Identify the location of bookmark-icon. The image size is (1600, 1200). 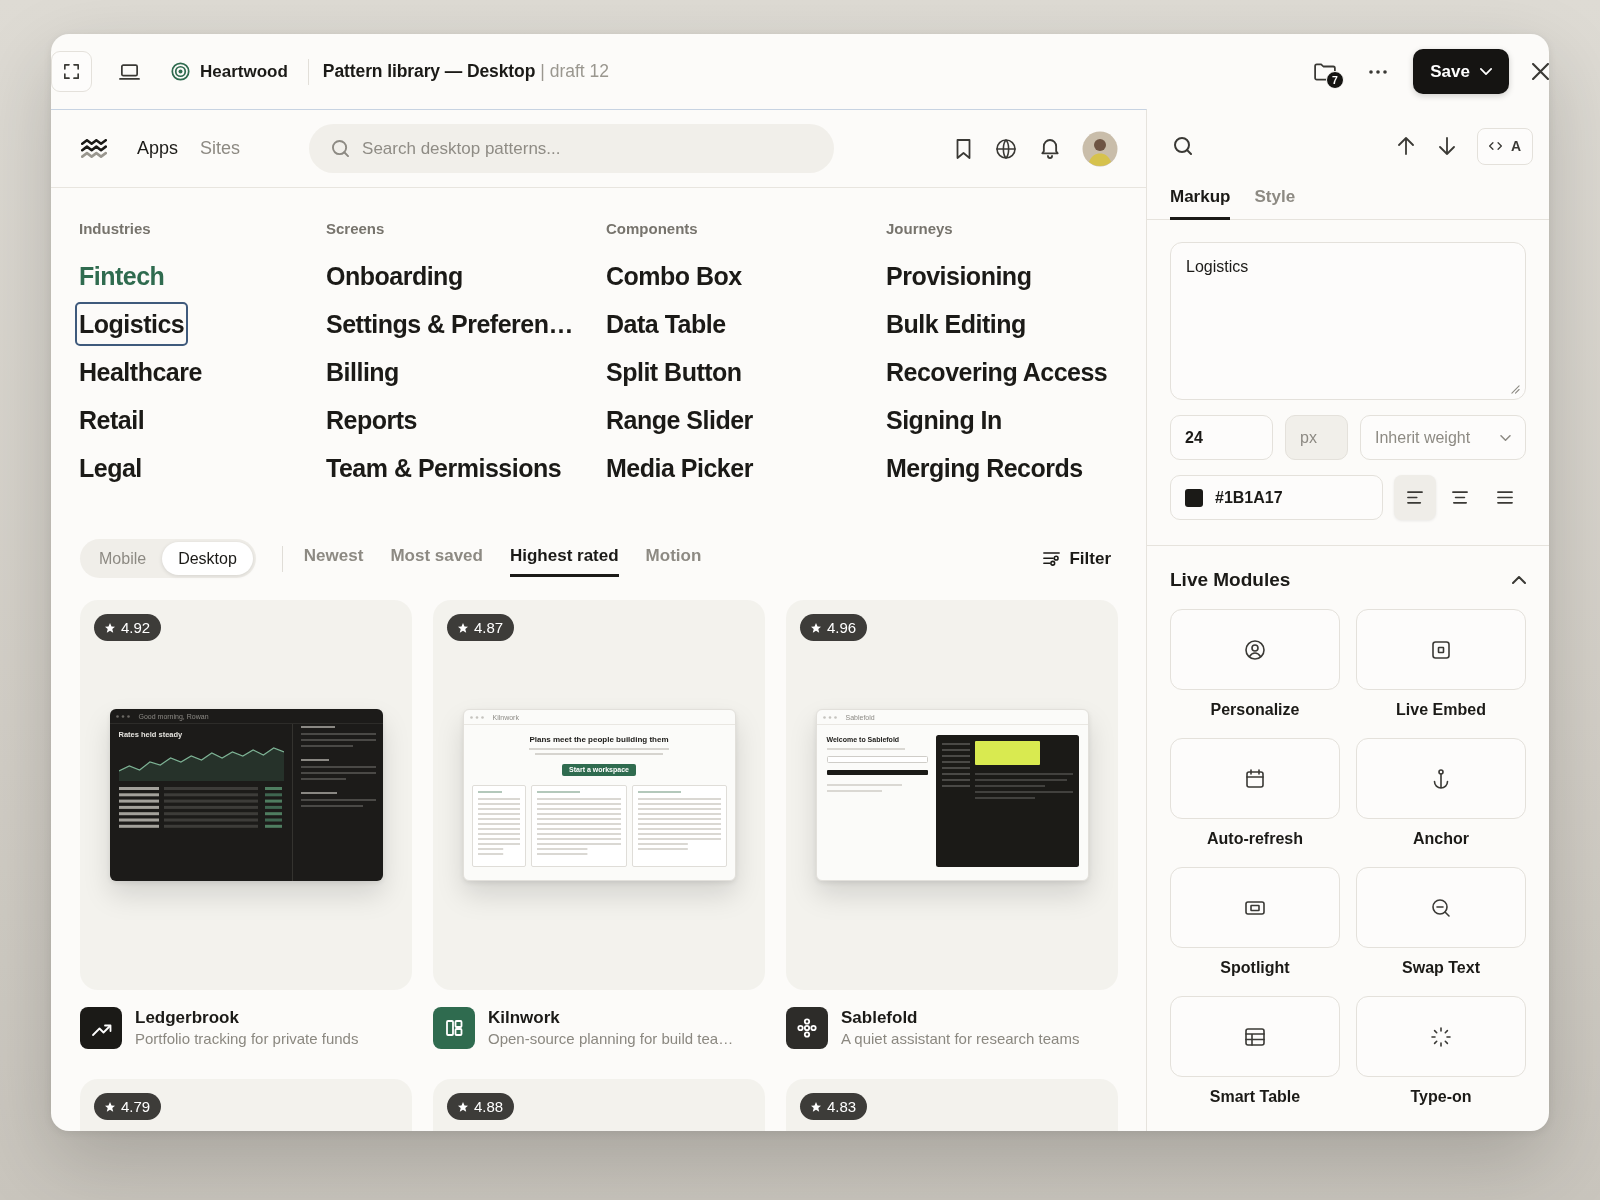
(963, 148).